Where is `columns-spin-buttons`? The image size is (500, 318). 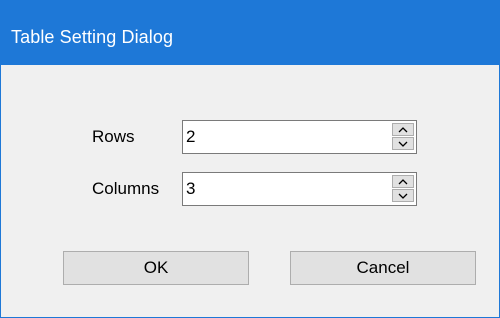
columns-spin-buttons is located at coordinates (403, 189).